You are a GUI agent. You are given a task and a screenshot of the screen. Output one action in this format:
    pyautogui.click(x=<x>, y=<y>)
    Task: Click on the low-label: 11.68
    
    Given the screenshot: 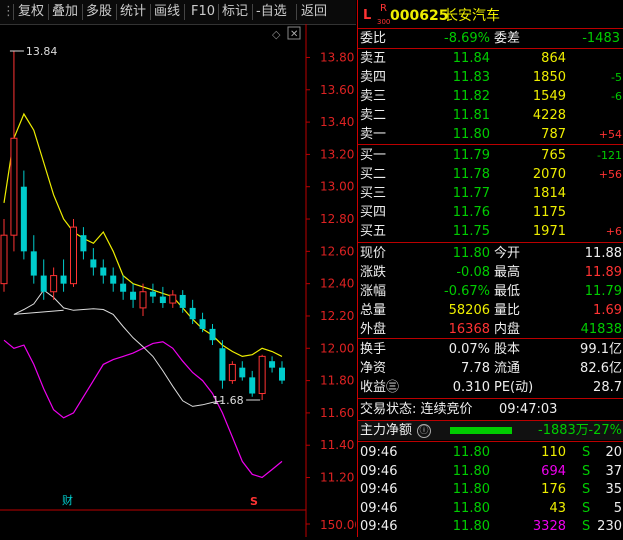 What is the action you would take?
    pyautogui.click(x=228, y=400)
    